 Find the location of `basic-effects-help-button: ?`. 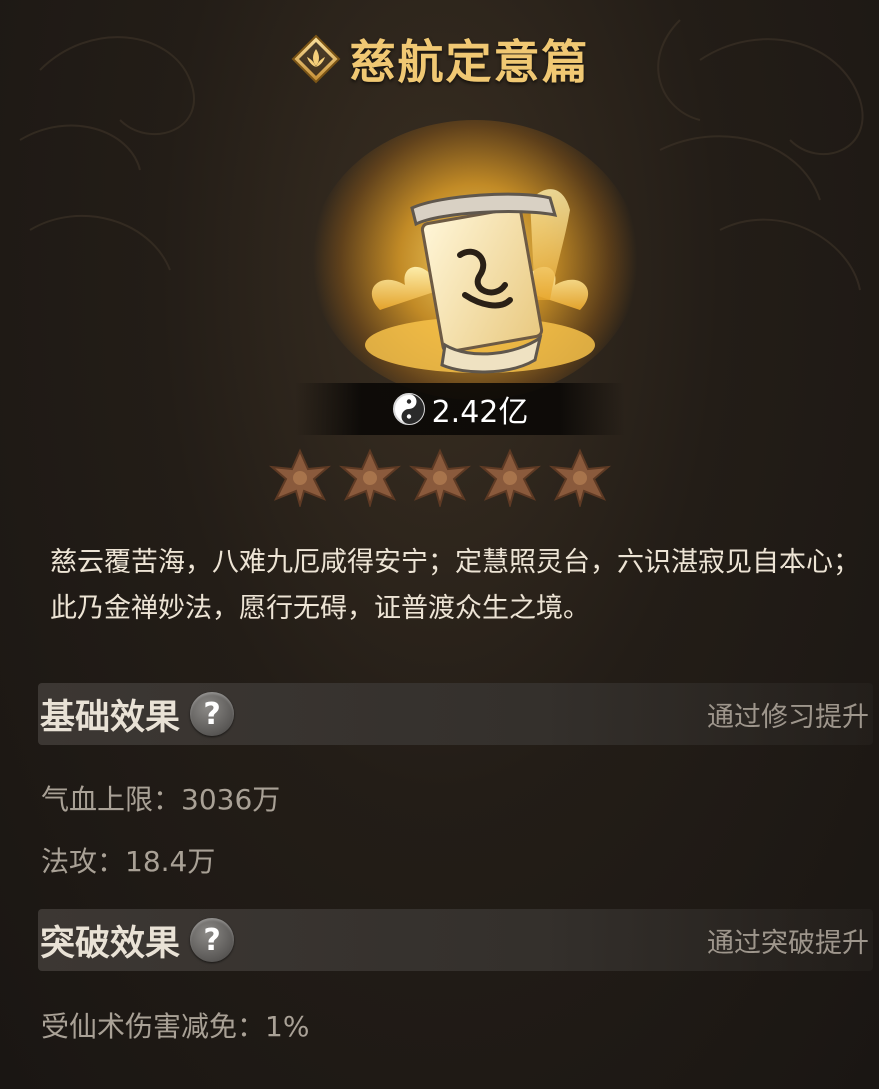

basic-effects-help-button: ? is located at coordinates (212, 714).